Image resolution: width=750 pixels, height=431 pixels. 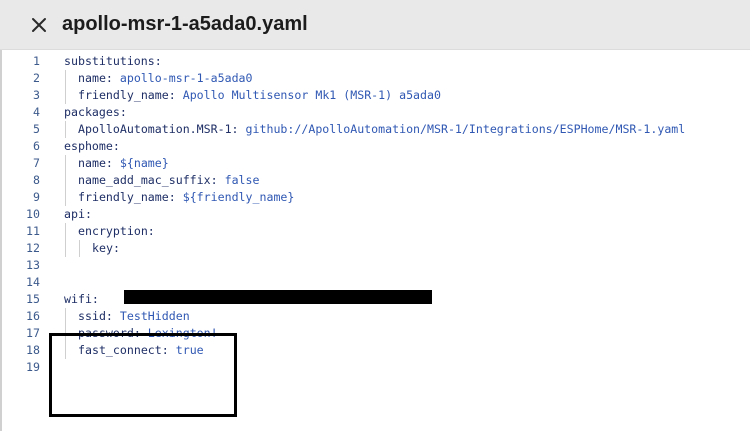 What do you see at coordinates (33, 367) in the screenshot?
I see `line-number: 19` at bounding box center [33, 367].